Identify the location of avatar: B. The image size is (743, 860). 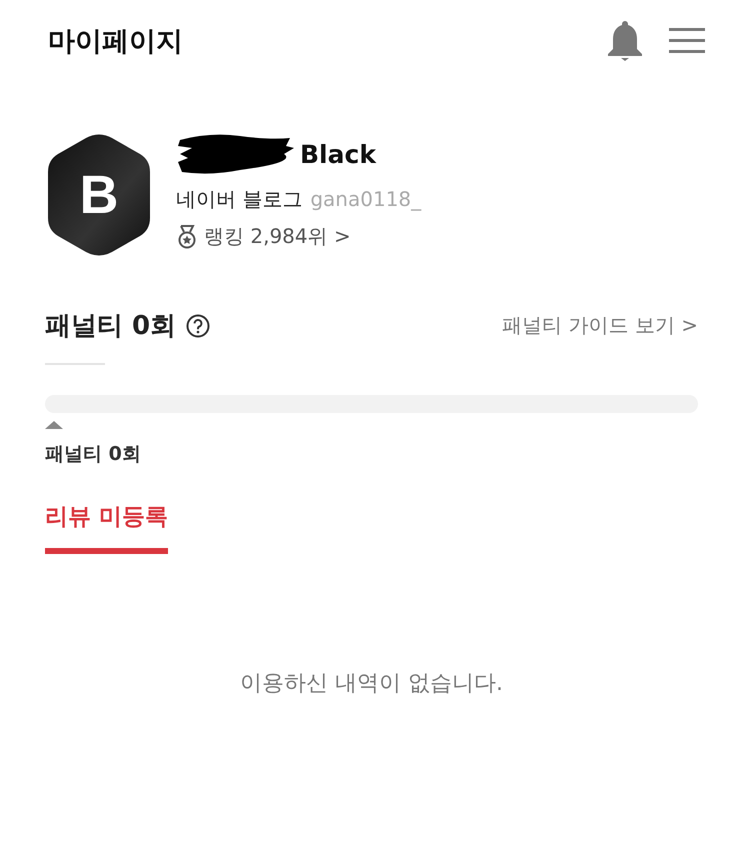
(99, 195).